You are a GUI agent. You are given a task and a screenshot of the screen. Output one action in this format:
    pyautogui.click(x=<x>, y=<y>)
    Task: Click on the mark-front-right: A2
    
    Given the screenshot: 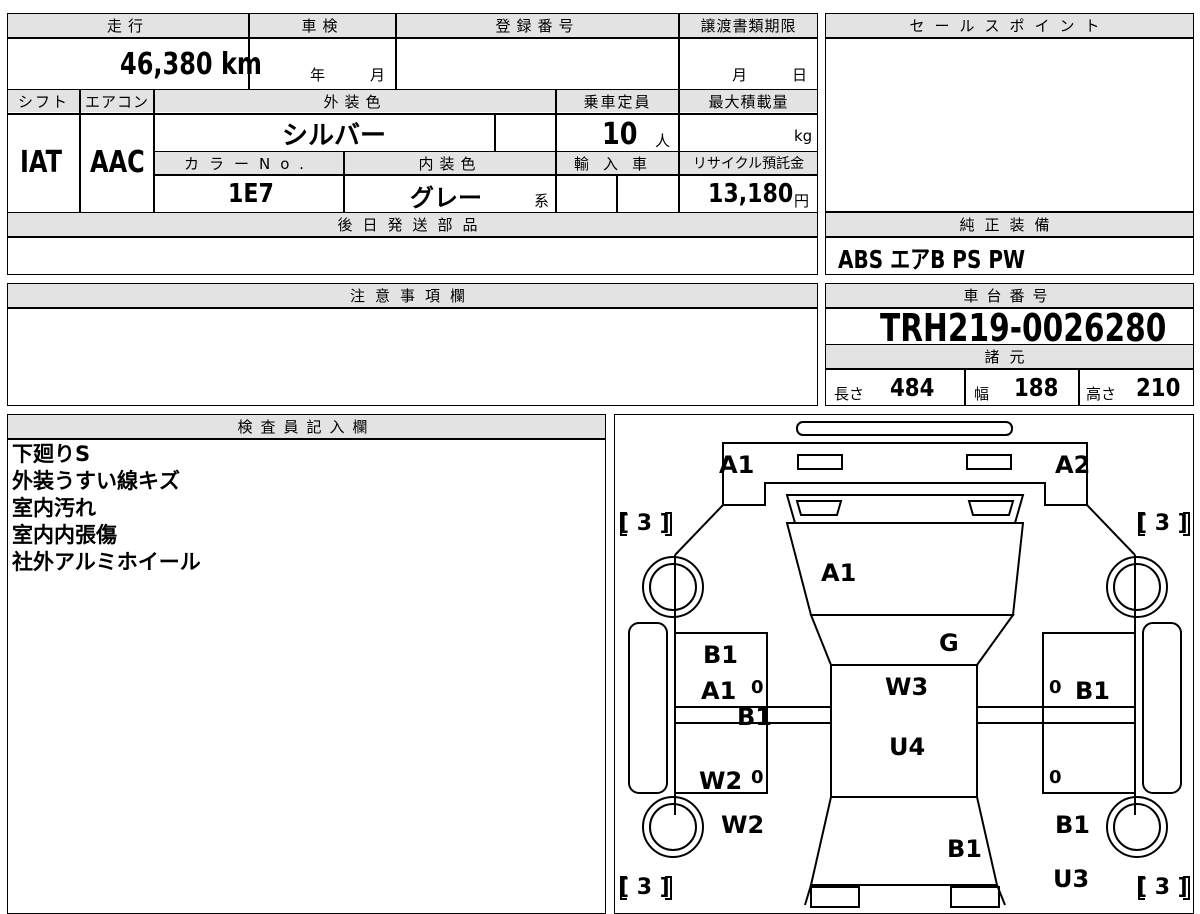 What is the action you would take?
    pyautogui.click(x=1073, y=465)
    